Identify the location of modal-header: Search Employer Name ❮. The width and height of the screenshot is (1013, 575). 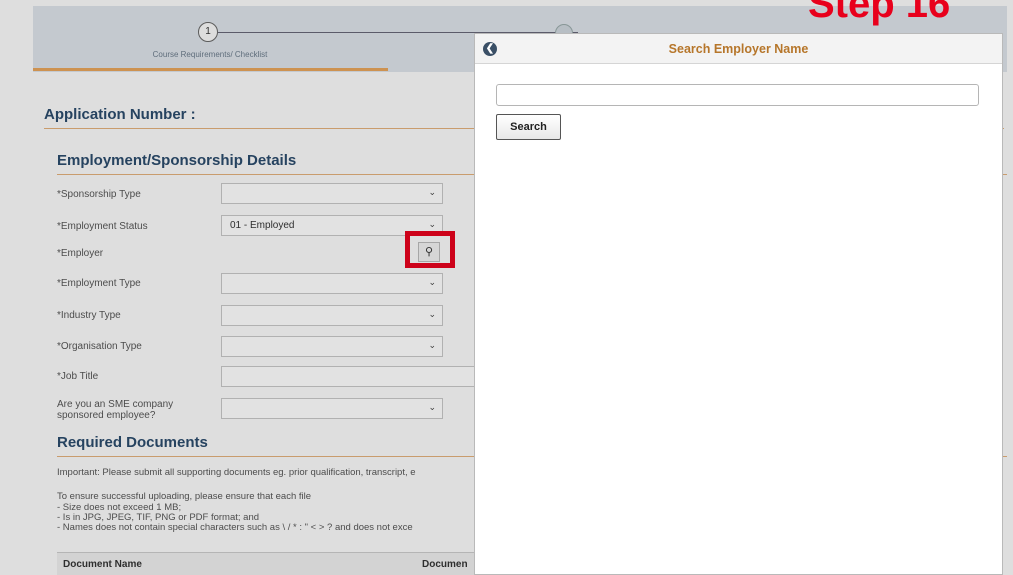
(738, 49).